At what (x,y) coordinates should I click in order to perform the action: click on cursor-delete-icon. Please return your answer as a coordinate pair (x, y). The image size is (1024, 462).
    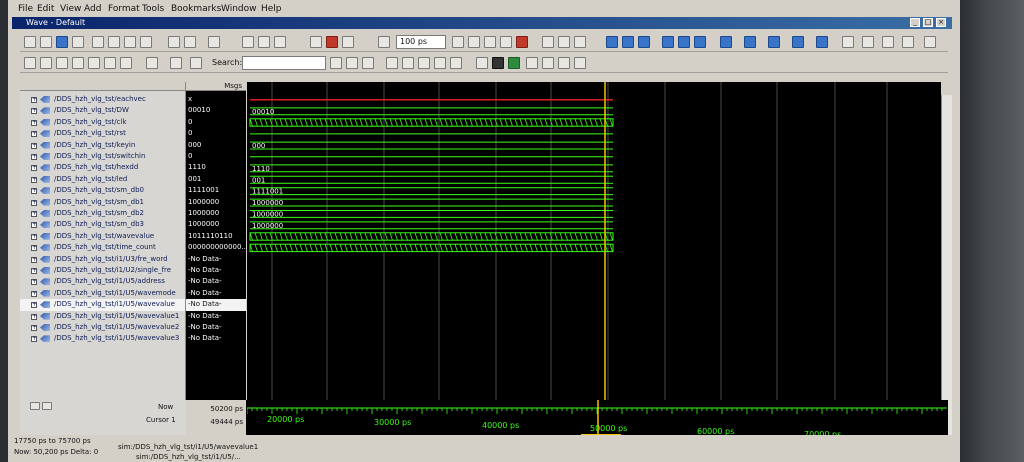
    Looking at the image, I should click on (47, 406).